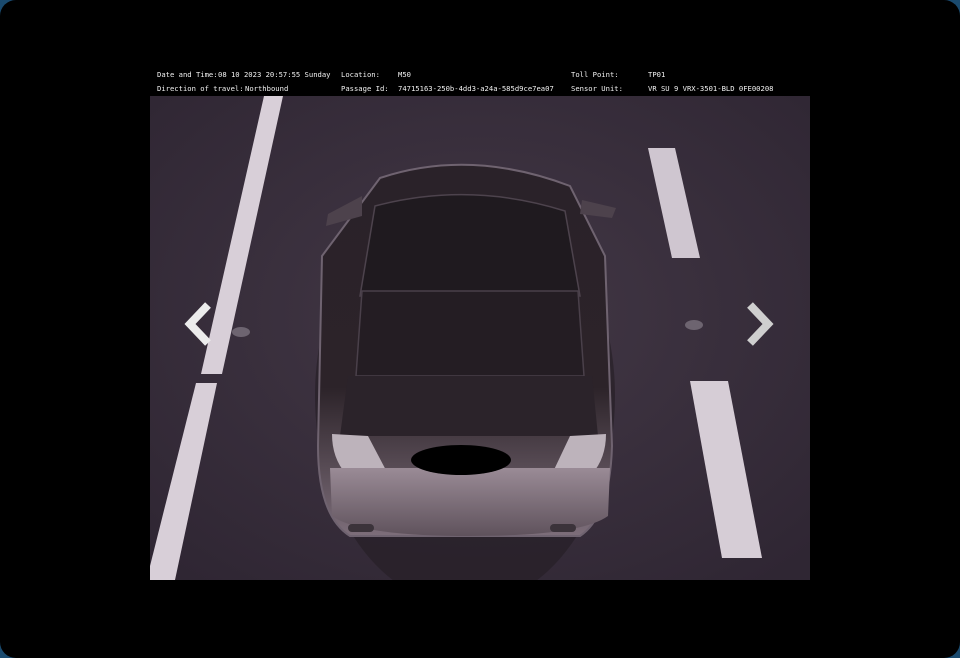 The width and height of the screenshot is (960, 658). I want to click on car-exhaust-left, so click(361, 528).